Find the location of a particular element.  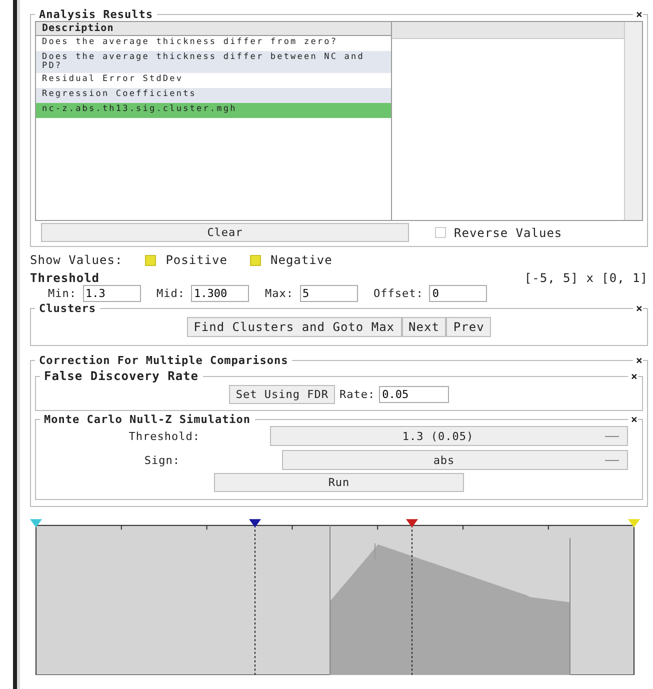

input-field: 5 is located at coordinates (329, 293).